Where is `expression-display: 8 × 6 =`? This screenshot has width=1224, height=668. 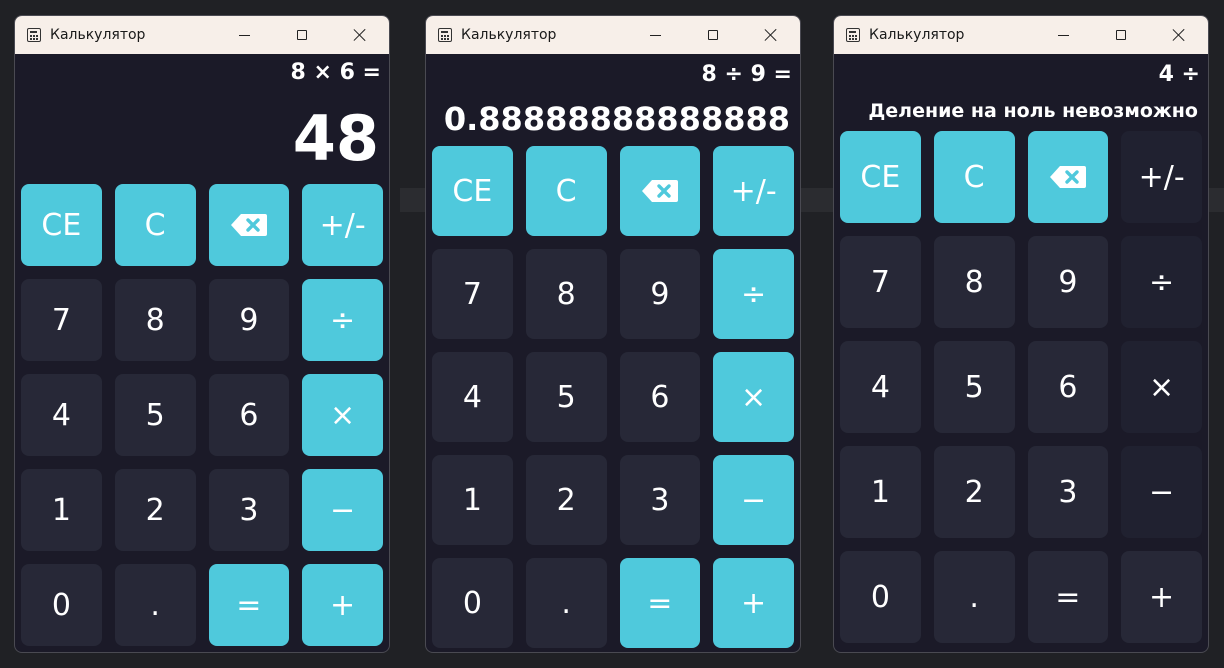 expression-display: 8 × 6 = is located at coordinates (335, 72).